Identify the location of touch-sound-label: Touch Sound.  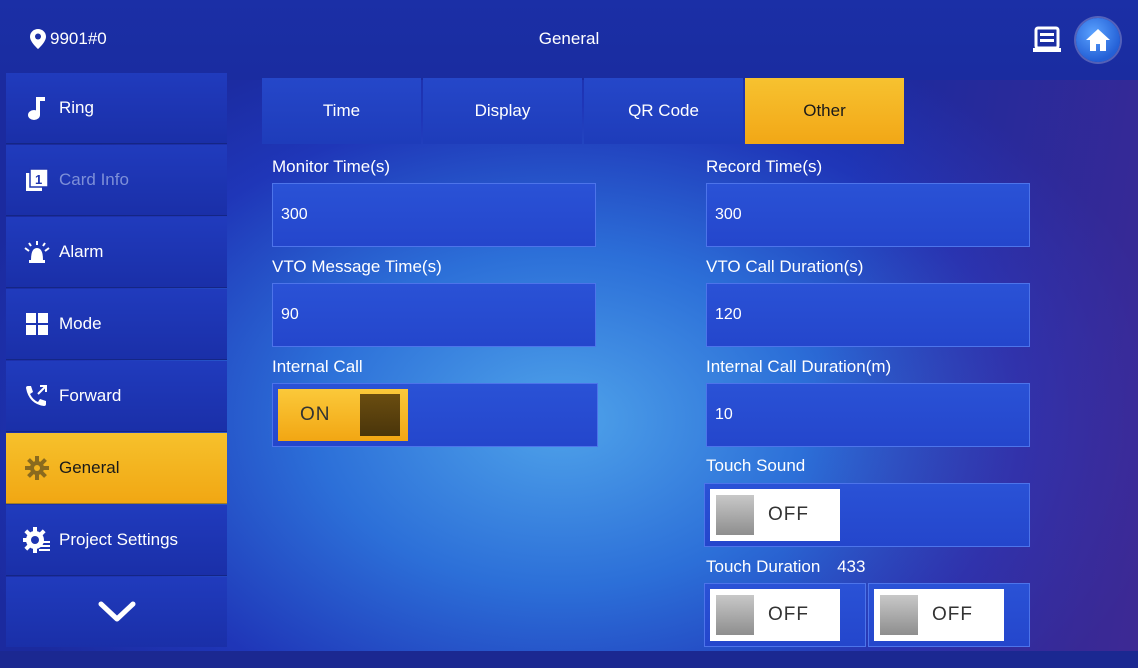
(756, 465).